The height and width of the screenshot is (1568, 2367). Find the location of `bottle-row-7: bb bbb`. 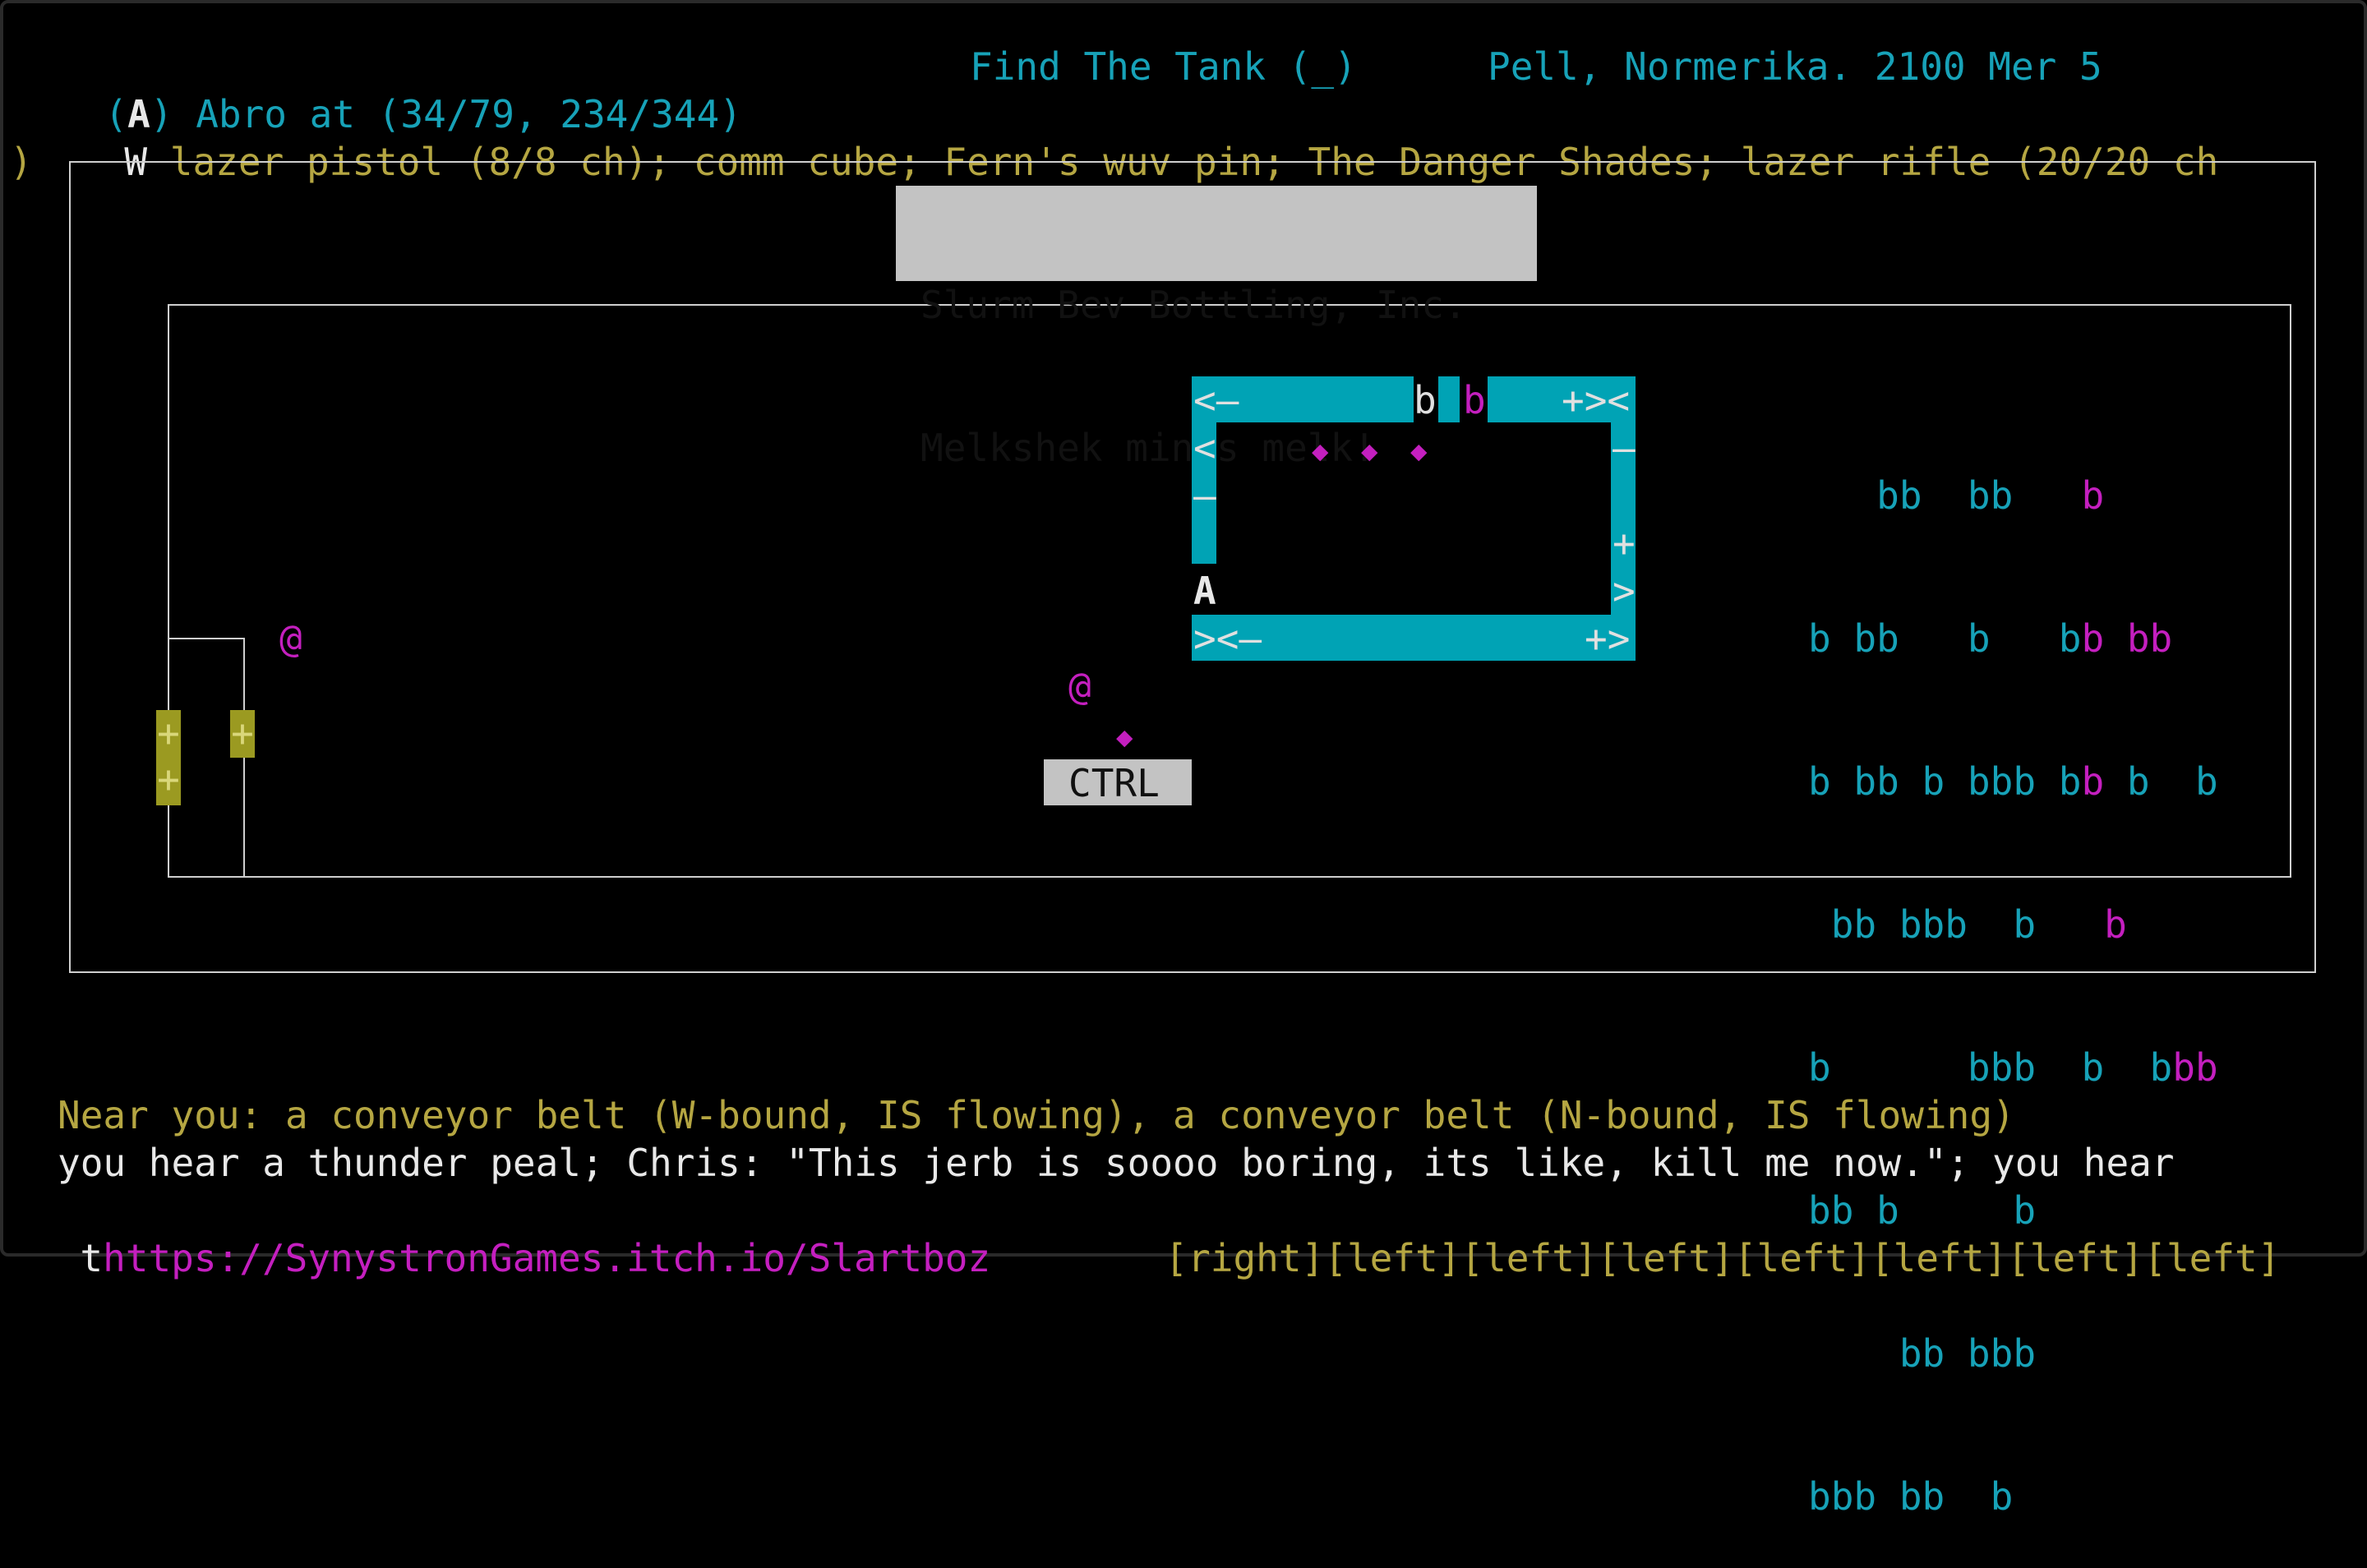

bottle-row-7: bb bbb is located at coordinates (1968, 1353).